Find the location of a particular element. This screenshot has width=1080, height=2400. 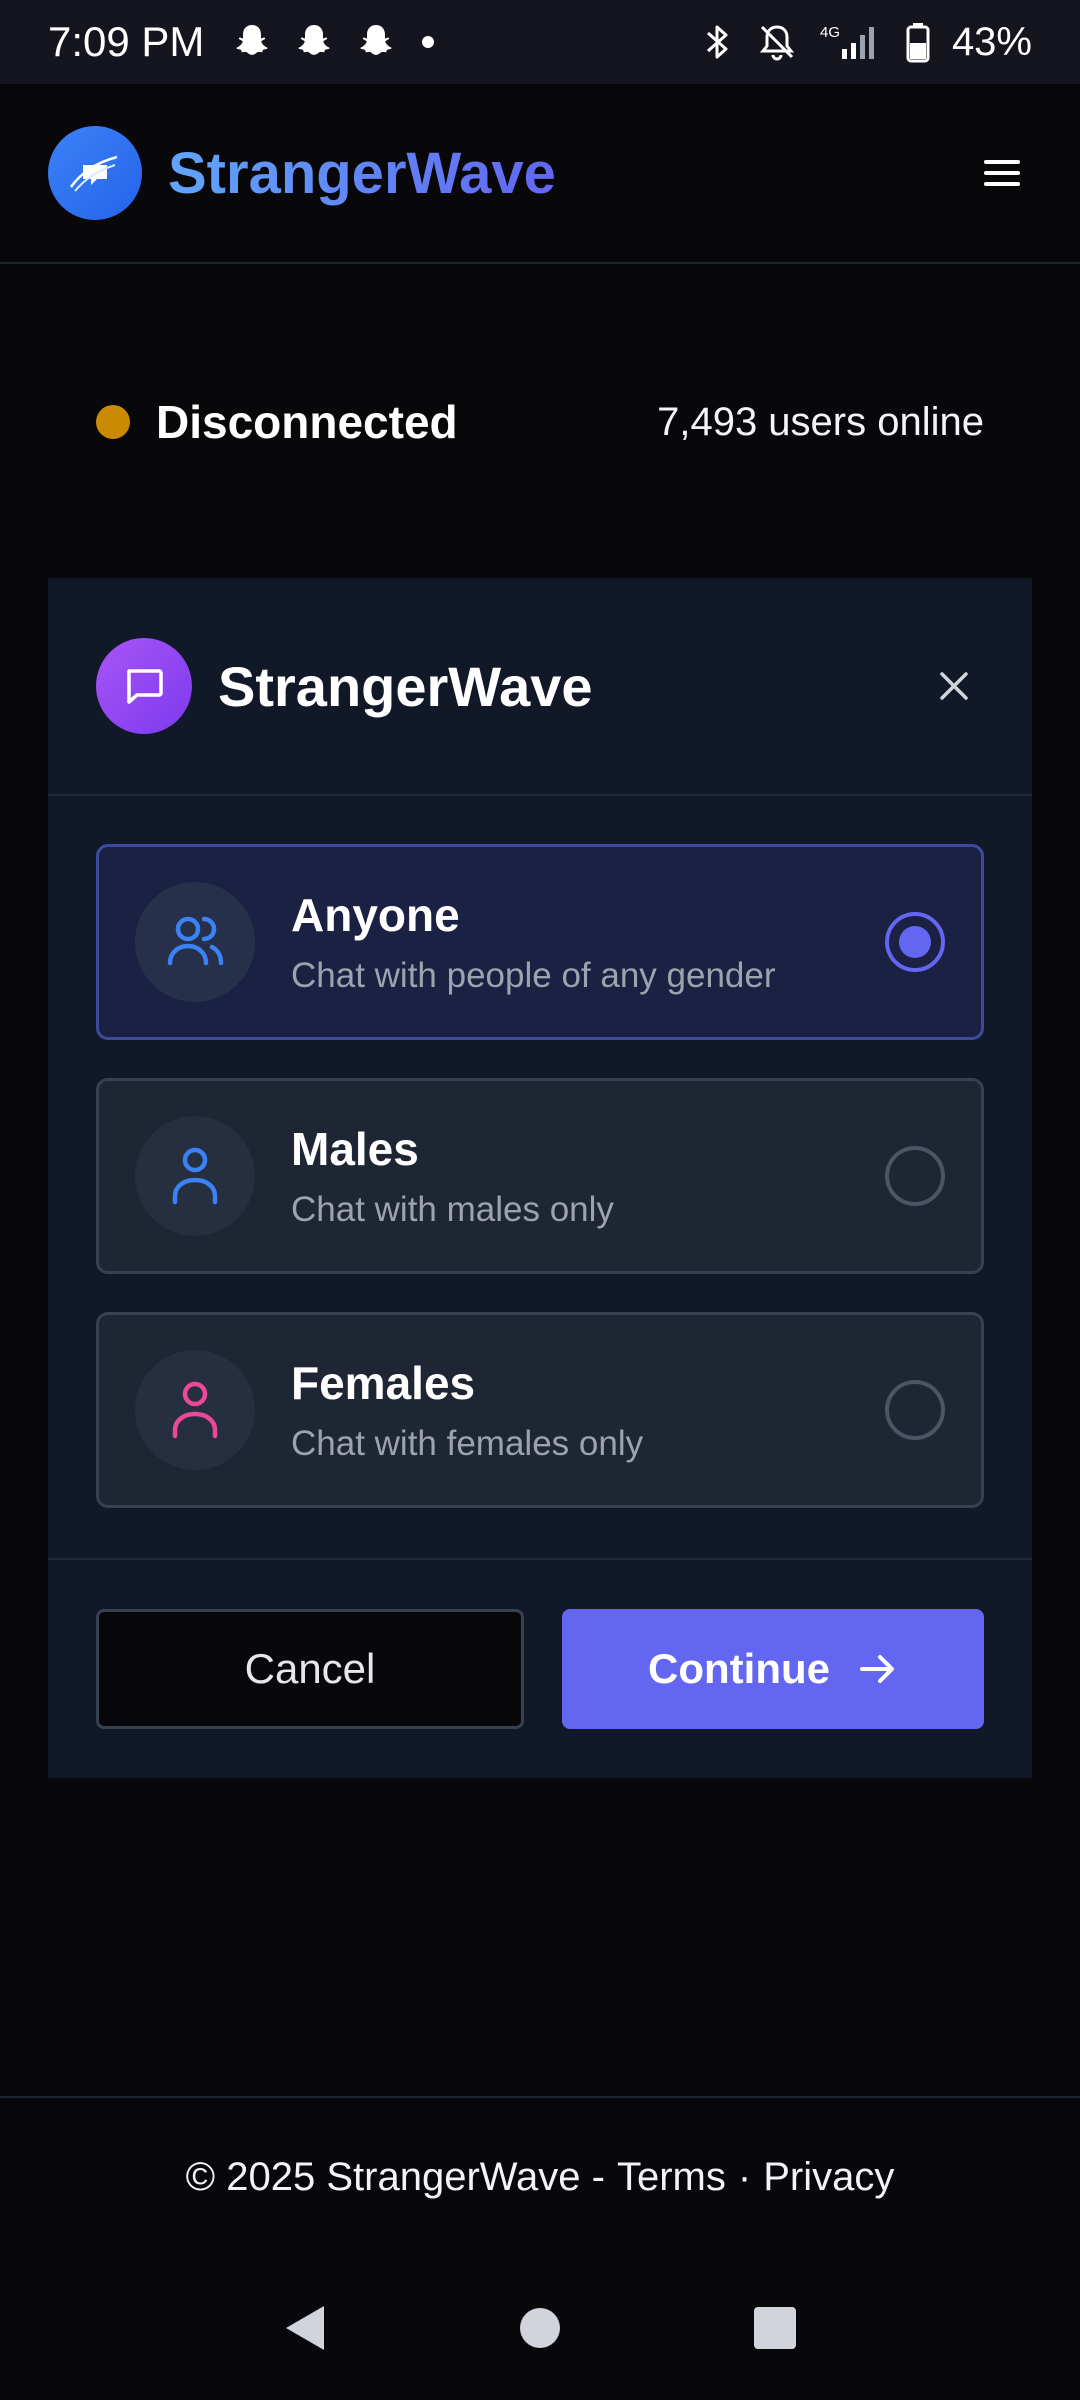

page-footer: © 2025 StrangerWave - Terms · Privacy is located at coordinates (540, 2176).